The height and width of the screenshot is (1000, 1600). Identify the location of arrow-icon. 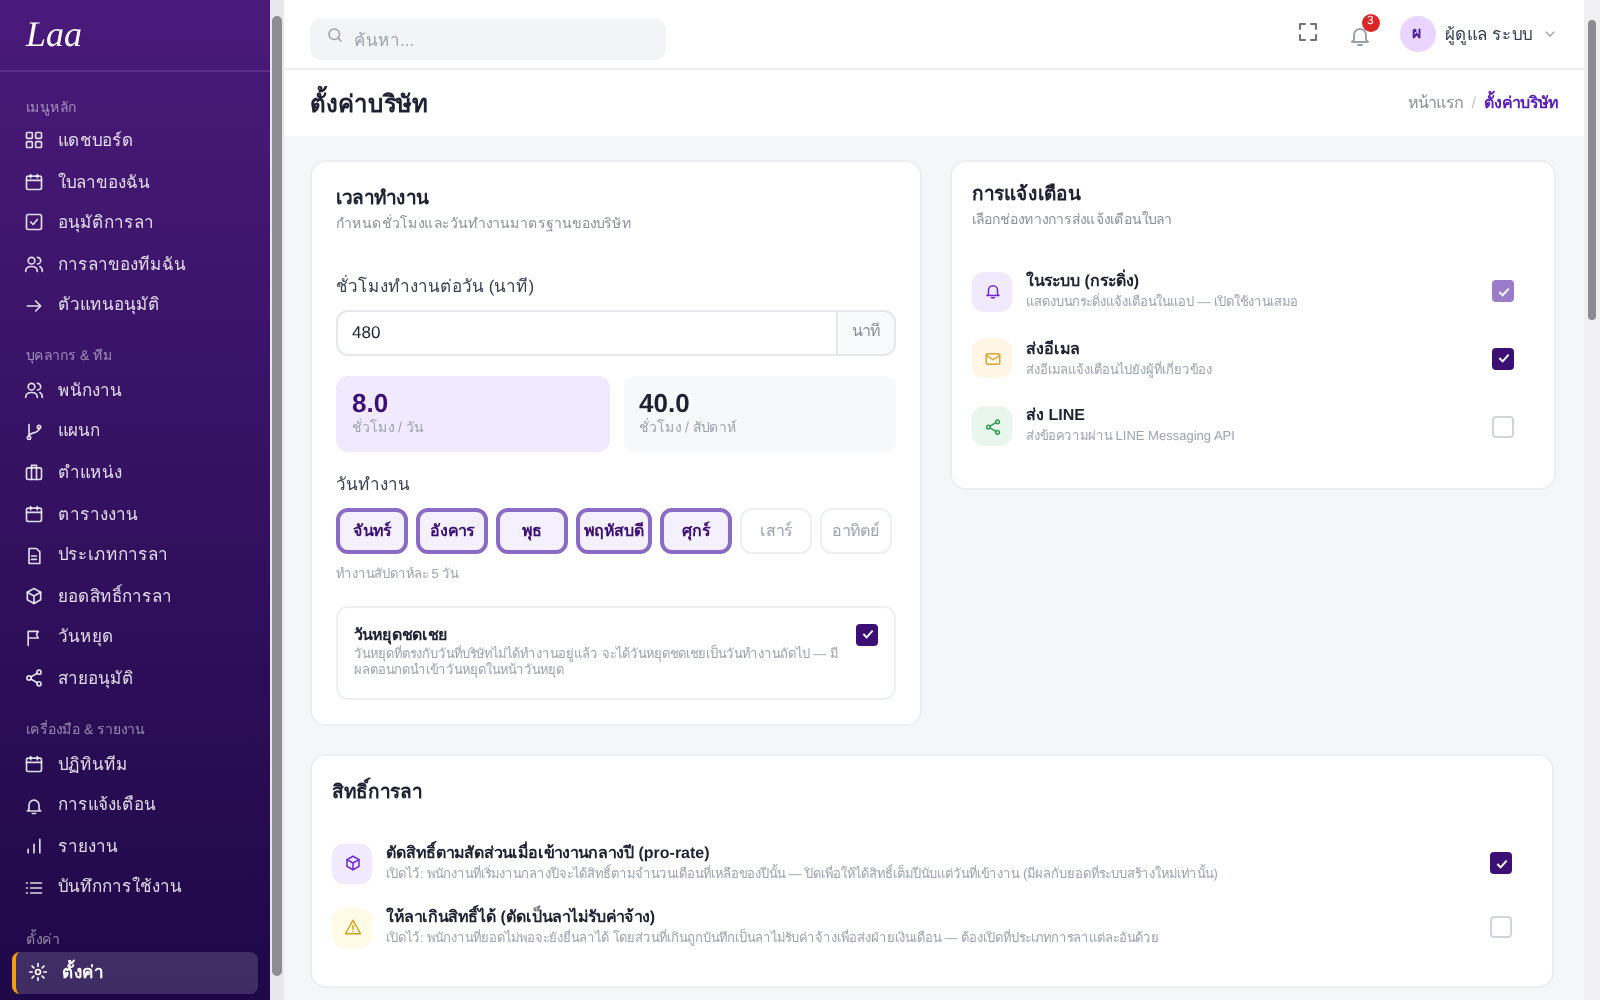
(34, 305).